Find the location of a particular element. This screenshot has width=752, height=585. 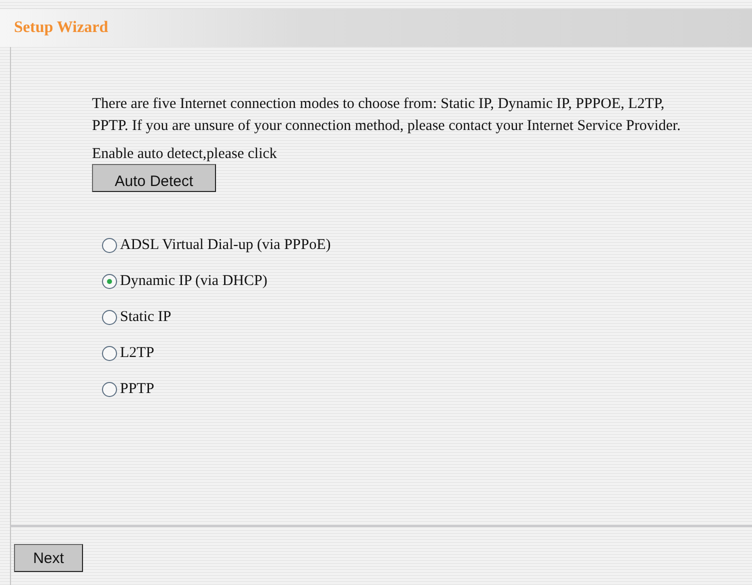

intro-text: There are five Internet connection modes to choose from: Static IP, Dynamic IP, PPPOE, L2TP, PPTP. If you are unsure of your connection method, please contact your Internet Service Provider. is located at coordinates (387, 115).